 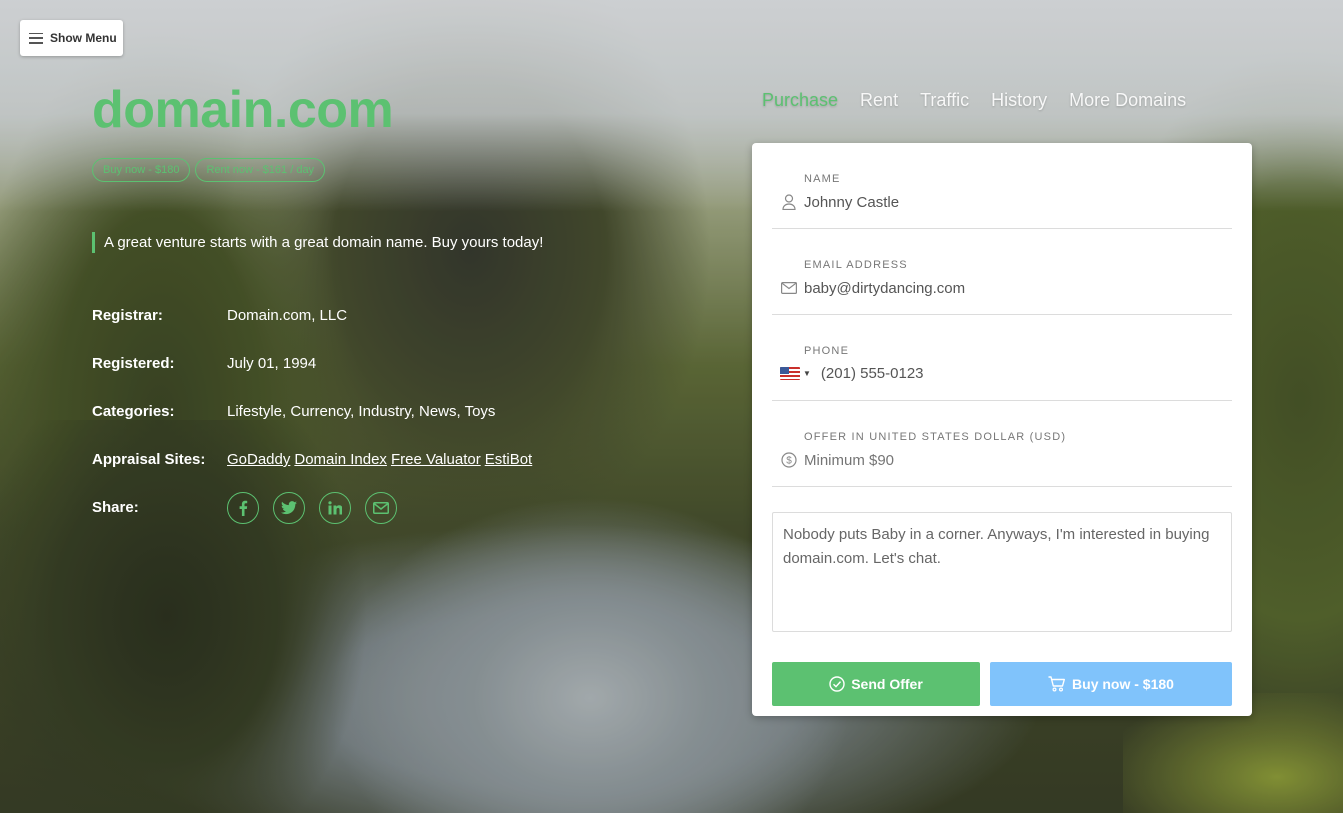 I want to click on appraisal-links: GoDaddy Domain Index Free Valuator EstiBot, so click(x=381, y=458).